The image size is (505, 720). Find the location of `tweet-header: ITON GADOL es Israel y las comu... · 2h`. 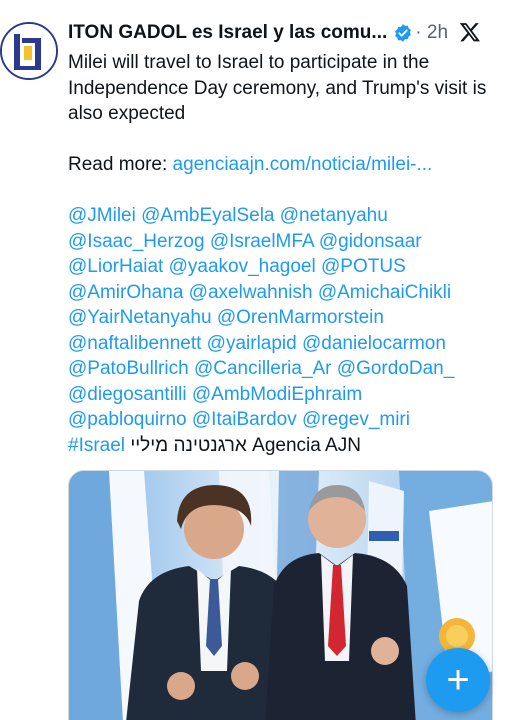

tweet-header: ITON GADOL es Israel y las comu... · 2h is located at coordinates (281, 33).